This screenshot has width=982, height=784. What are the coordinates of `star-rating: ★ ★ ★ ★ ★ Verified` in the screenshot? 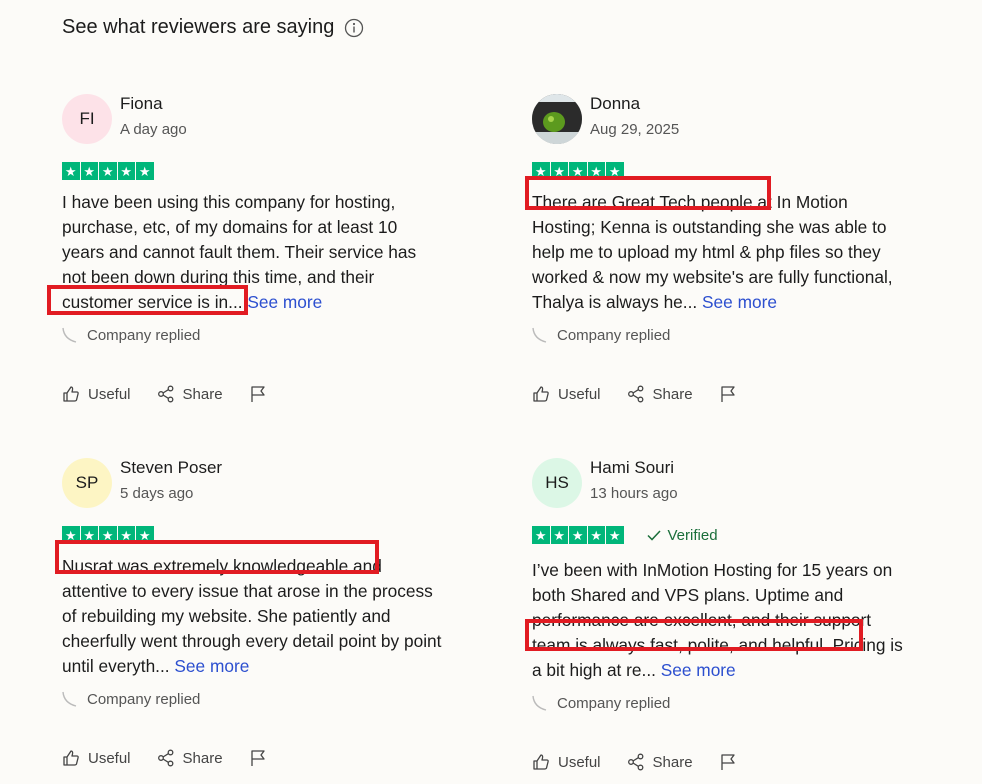 It's located at (722, 535).